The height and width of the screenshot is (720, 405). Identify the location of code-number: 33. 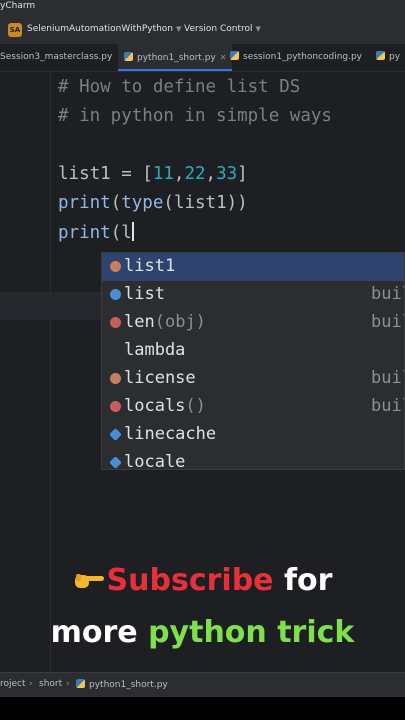
(227, 174).